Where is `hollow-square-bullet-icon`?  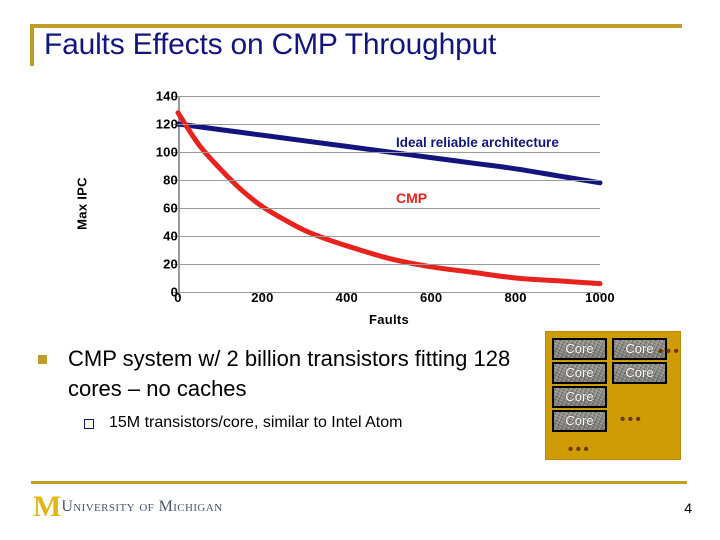
hollow-square-bullet-icon is located at coordinates (89, 424).